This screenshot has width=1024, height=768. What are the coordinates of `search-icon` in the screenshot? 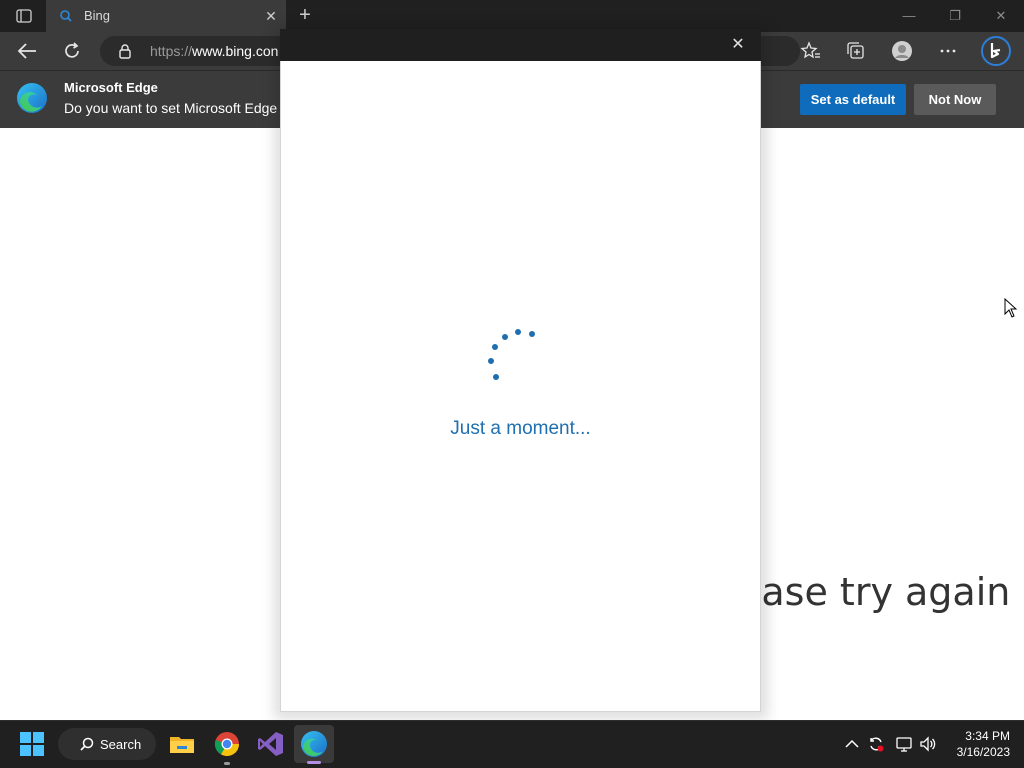 It's located at (87, 744).